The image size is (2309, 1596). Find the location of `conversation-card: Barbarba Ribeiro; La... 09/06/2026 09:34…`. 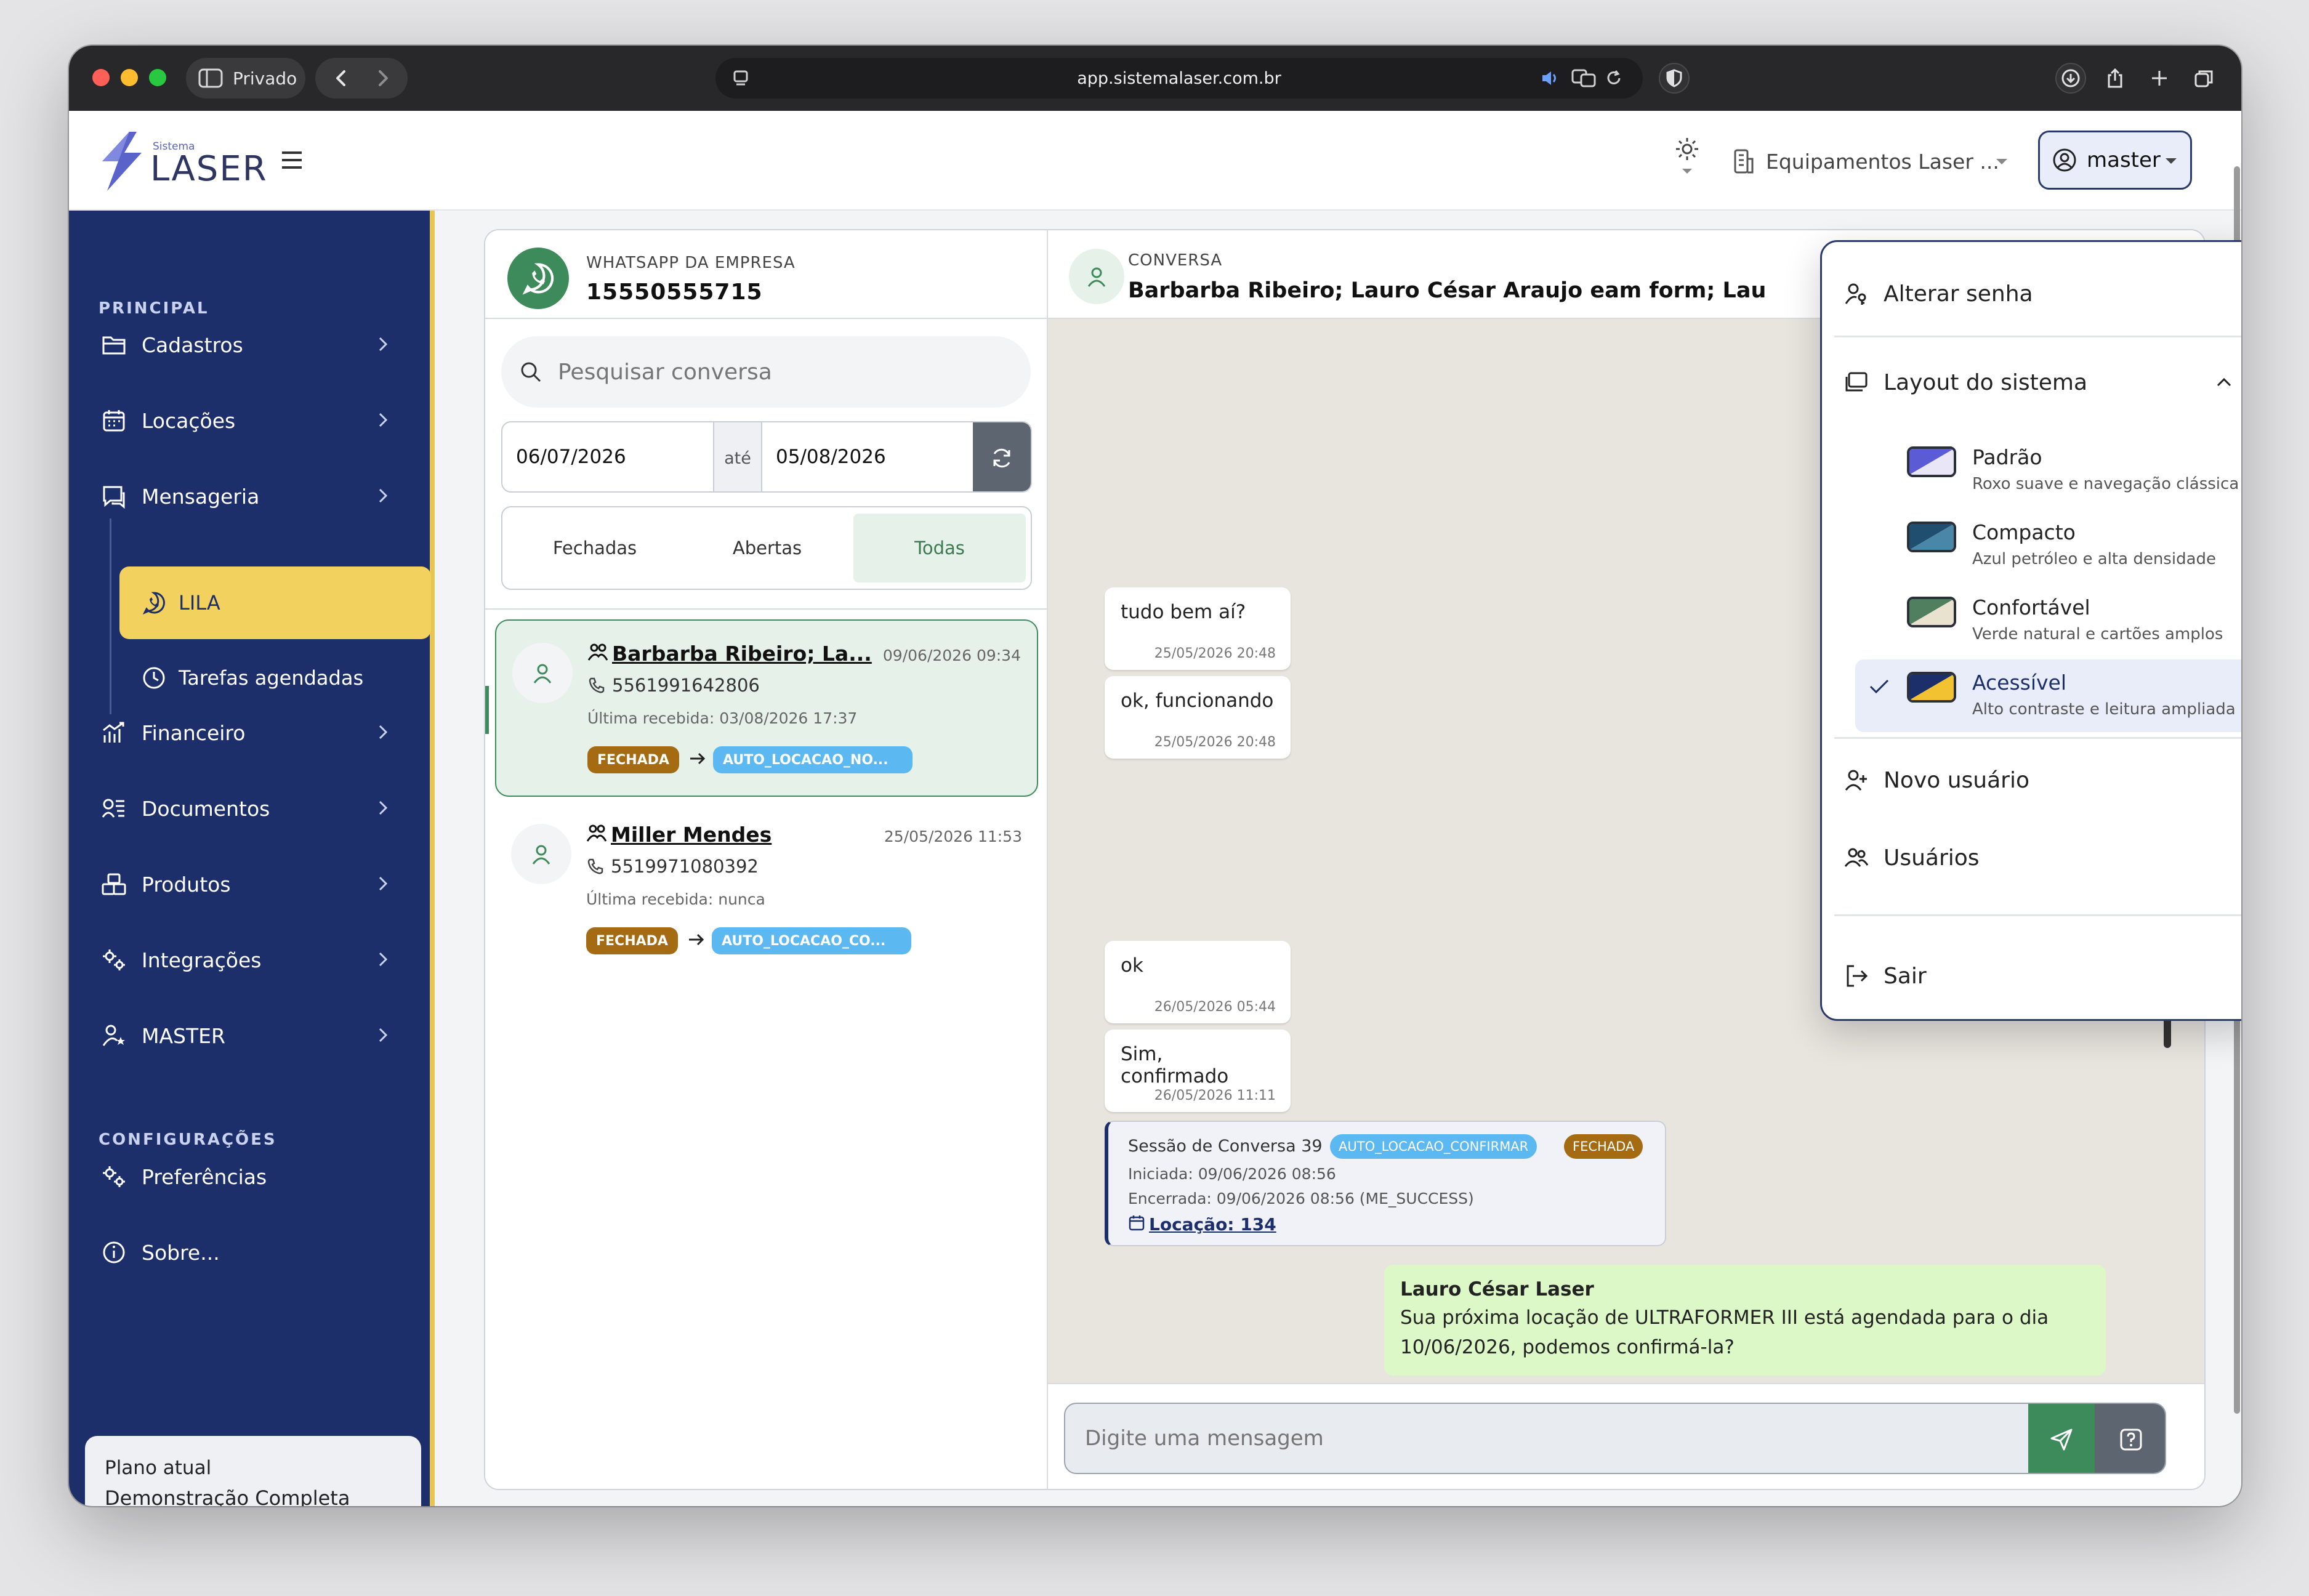

conversation-card: Barbarba Ribeiro; La... 09/06/2026 09:34… is located at coordinates (766, 708).